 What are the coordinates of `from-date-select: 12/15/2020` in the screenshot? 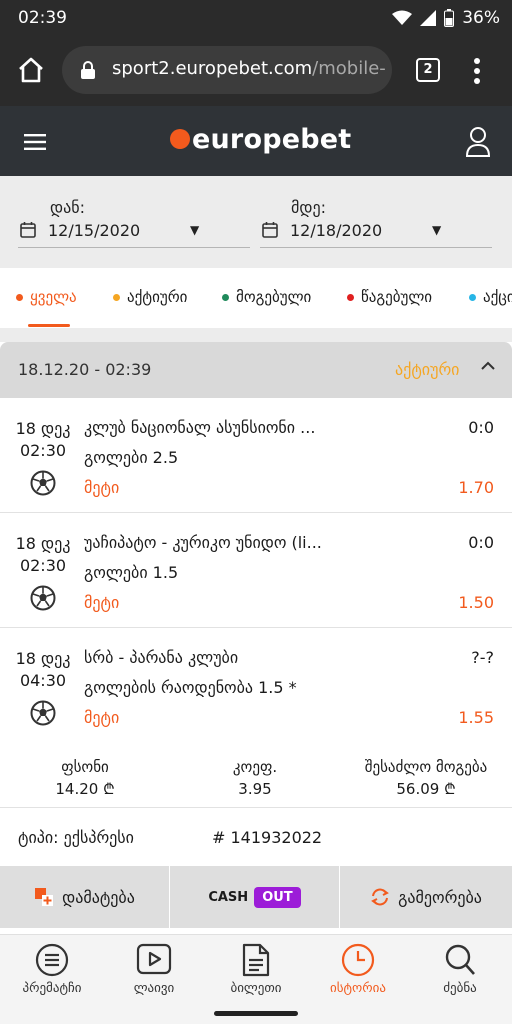 It's located at (94, 230).